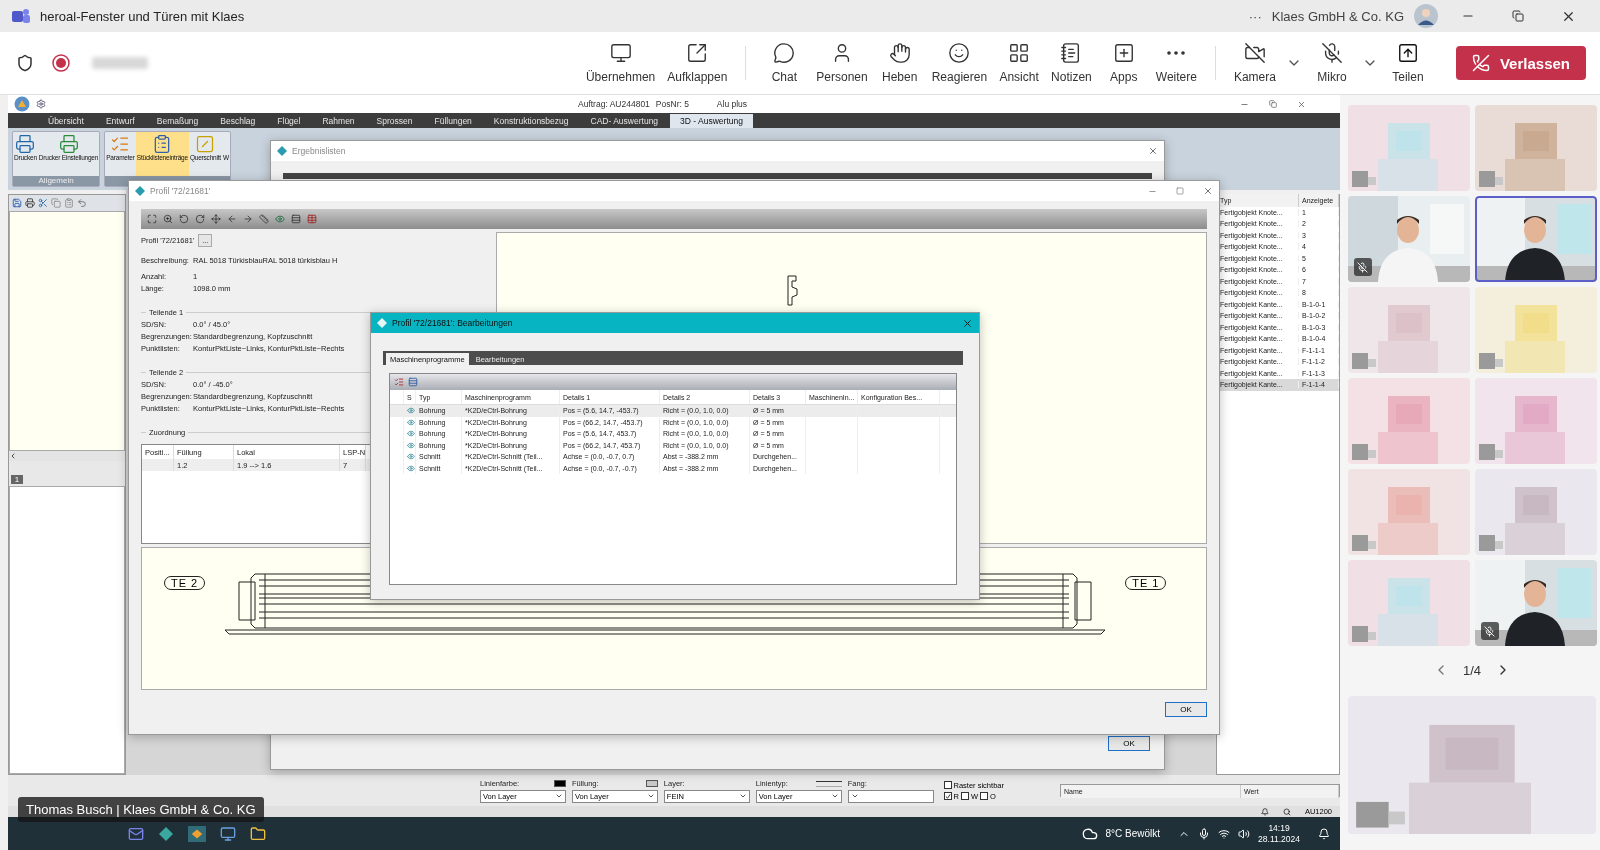 Image resolution: width=1600 pixels, height=850 pixels. I want to click on camera-button: Kamera, so click(1254, 63).